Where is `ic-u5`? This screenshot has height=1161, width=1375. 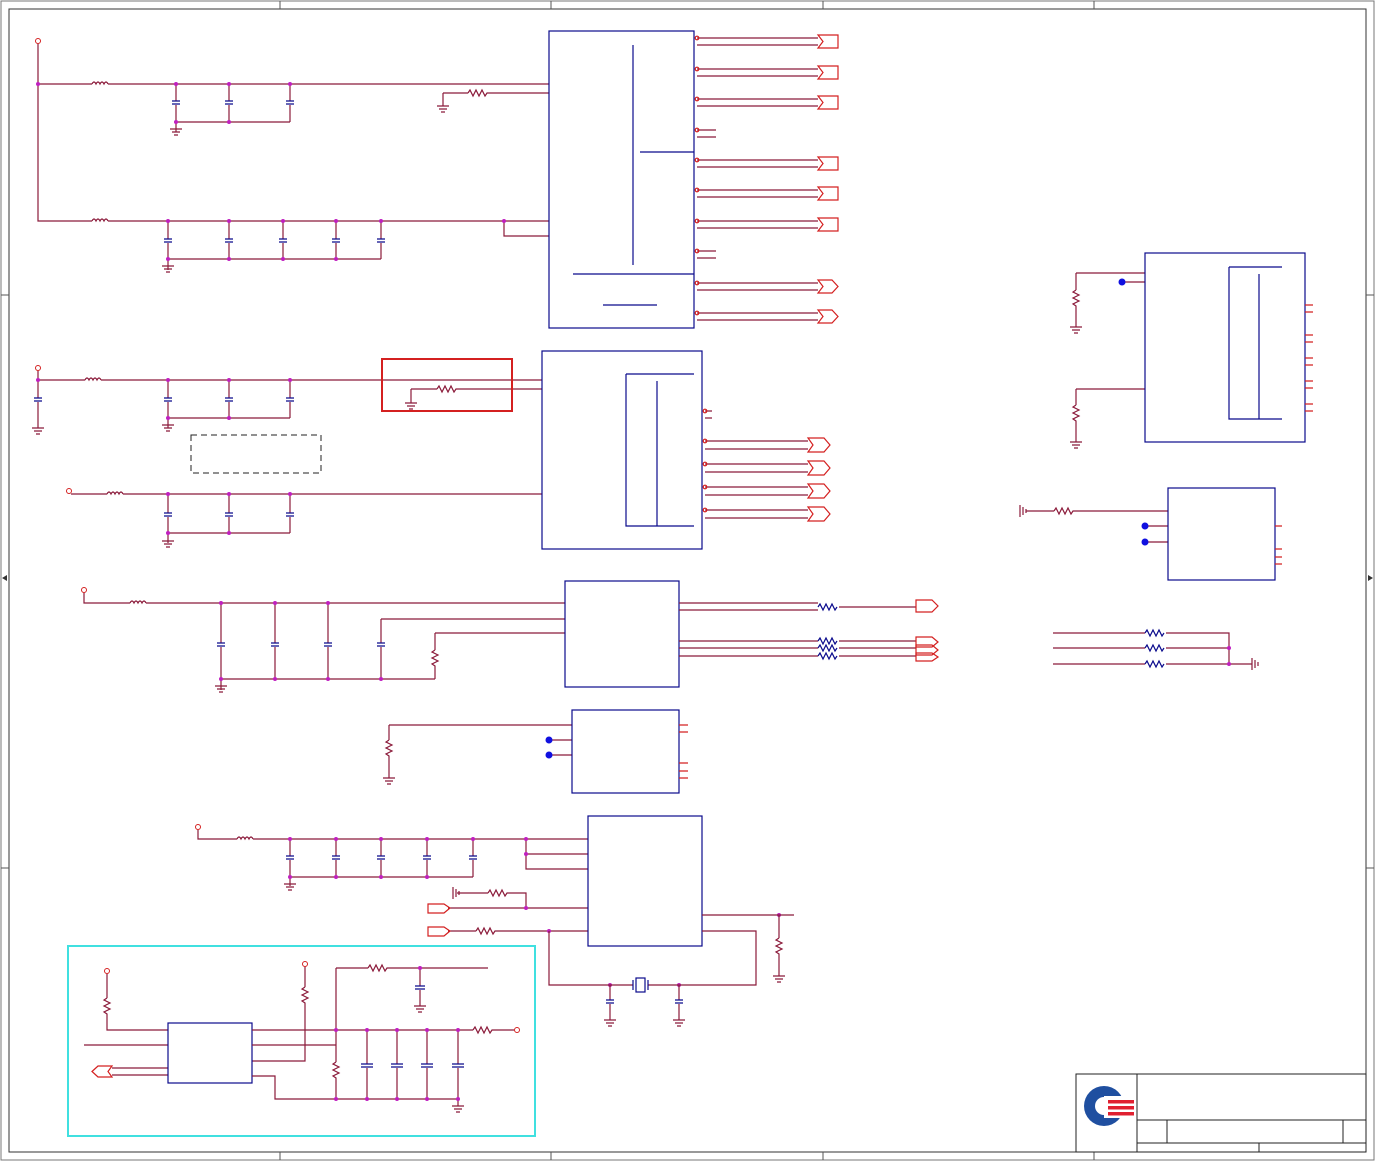
ic-u5 is located at coordinates (645, 881).